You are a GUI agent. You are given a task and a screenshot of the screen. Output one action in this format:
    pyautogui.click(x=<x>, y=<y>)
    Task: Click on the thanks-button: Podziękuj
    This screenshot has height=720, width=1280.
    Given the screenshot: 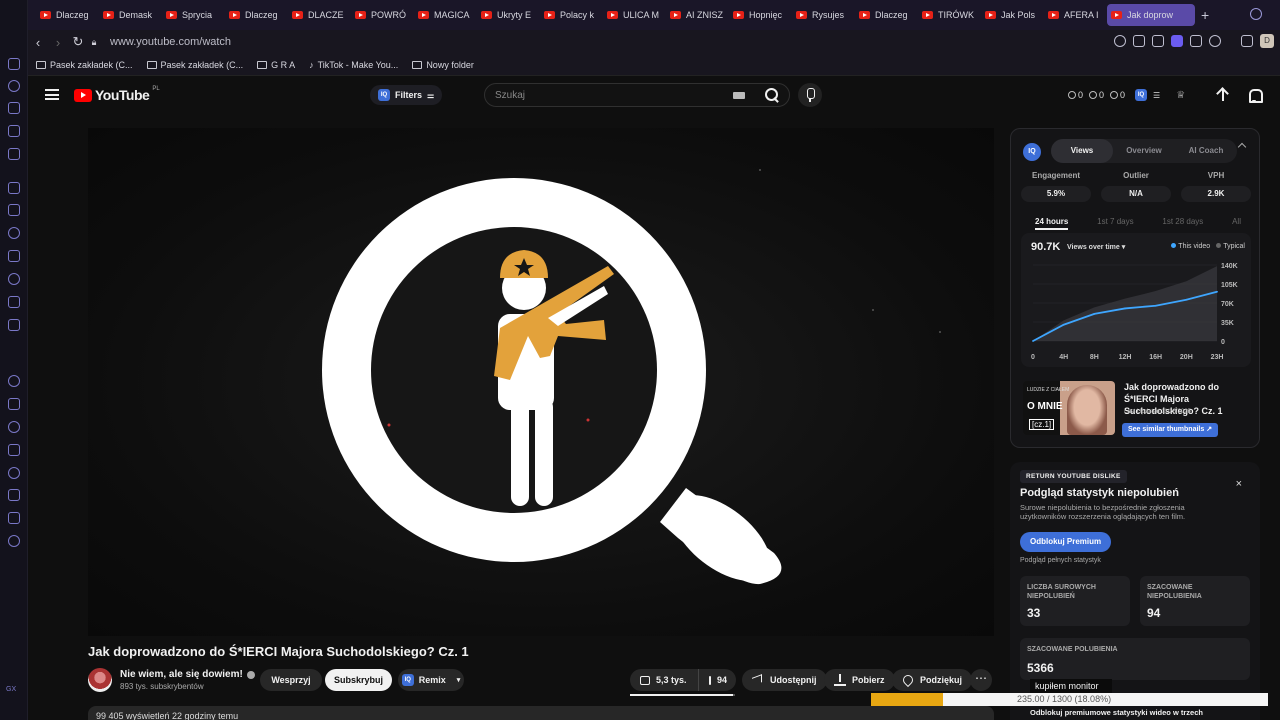 What is the action you would take?
    pyautogui.click(x=932, y=680)
    